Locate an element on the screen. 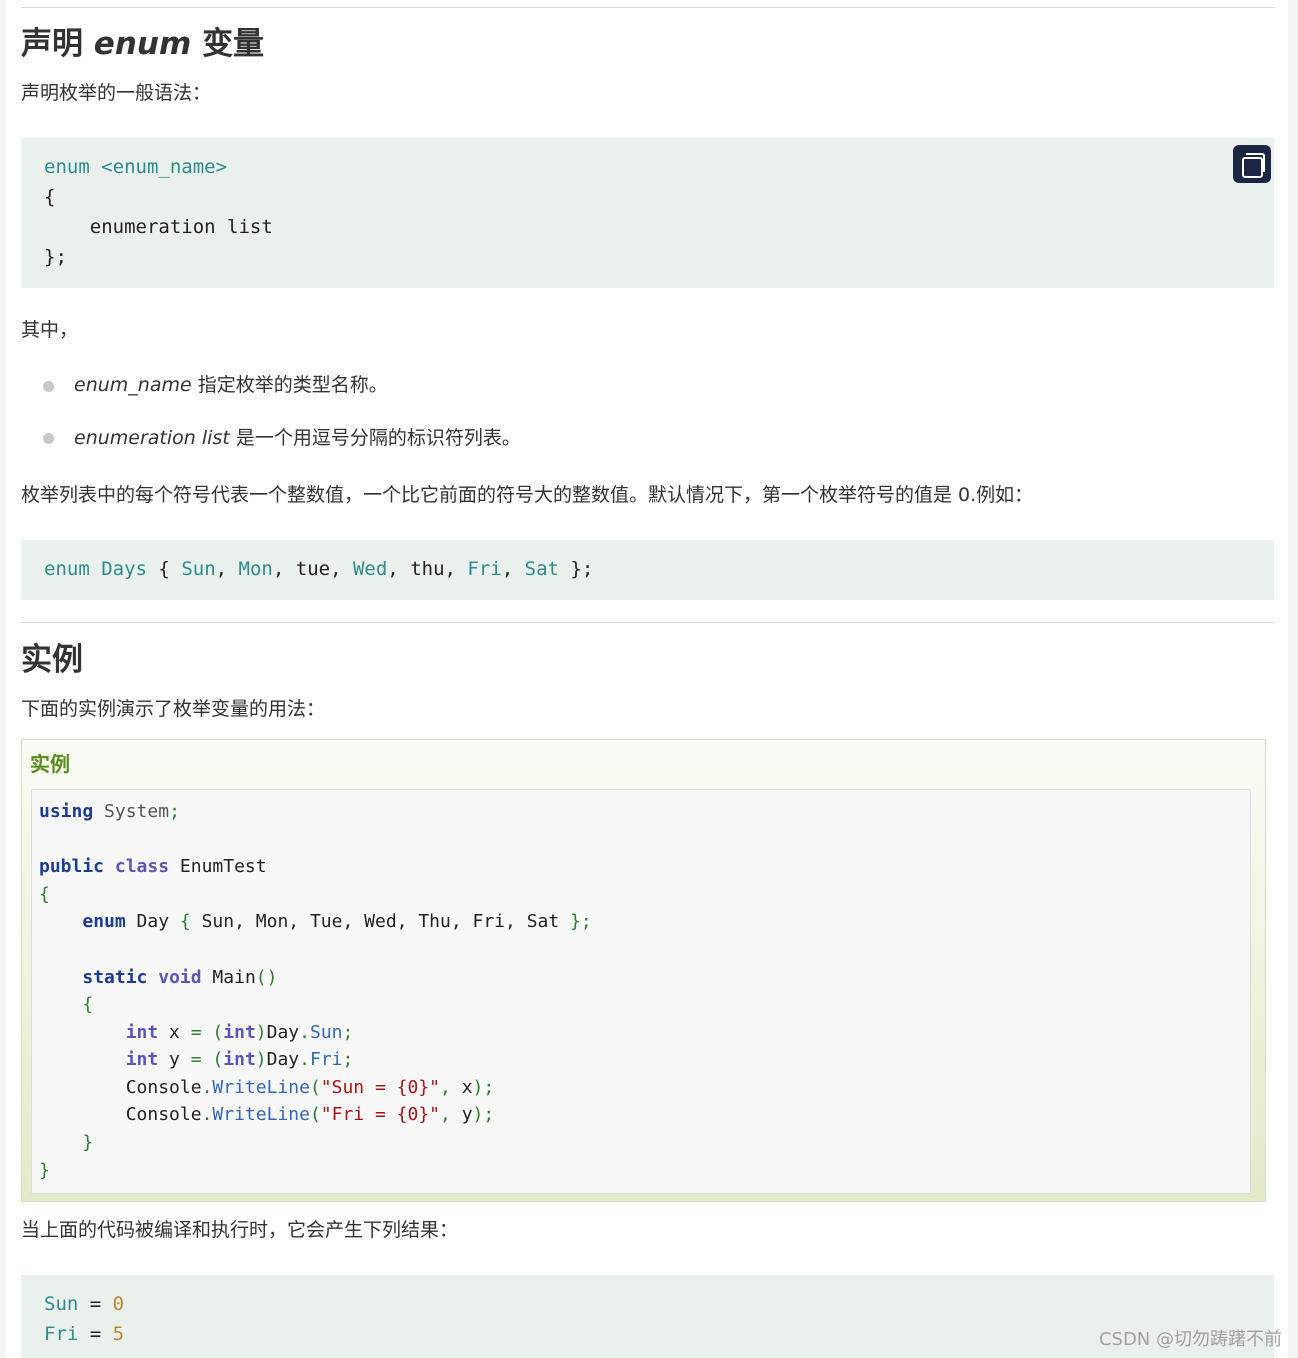 The width and height of the screenshot is (1298, 1358). code-line: int y = (int)Day.Fri; is located at coordinates (239, 1059).